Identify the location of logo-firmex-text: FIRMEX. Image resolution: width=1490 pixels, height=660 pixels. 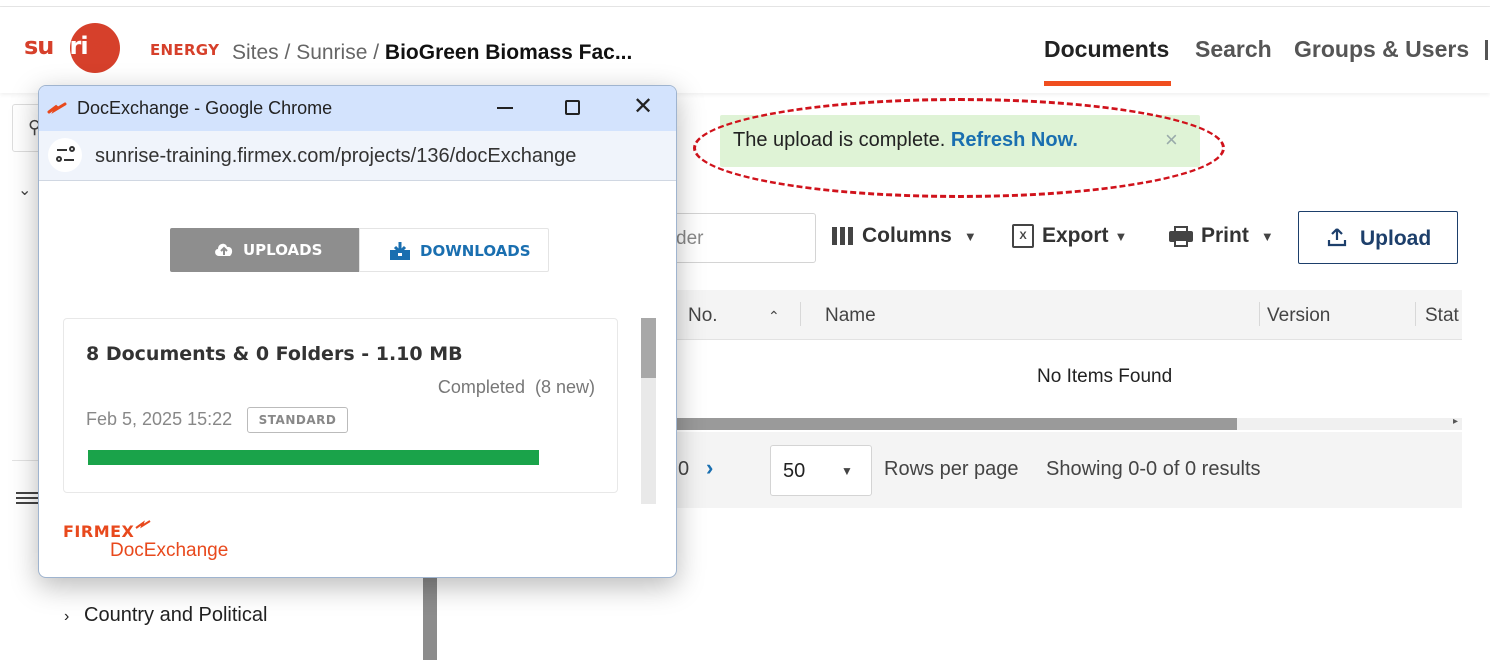
(99, 531).